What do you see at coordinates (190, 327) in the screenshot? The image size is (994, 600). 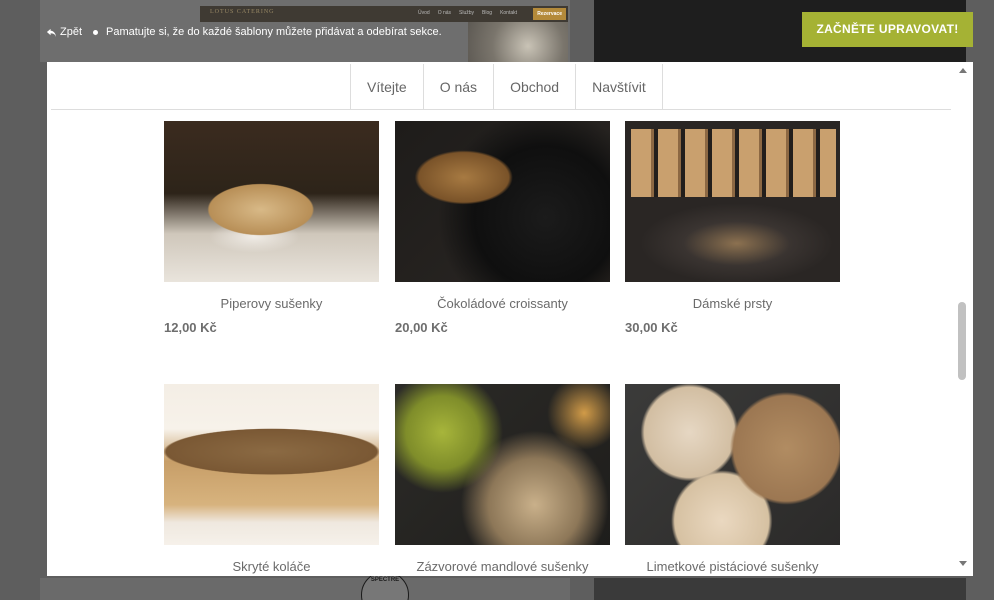 I see `product-price: 12,00 Kč` at bounding box center [190, 327].